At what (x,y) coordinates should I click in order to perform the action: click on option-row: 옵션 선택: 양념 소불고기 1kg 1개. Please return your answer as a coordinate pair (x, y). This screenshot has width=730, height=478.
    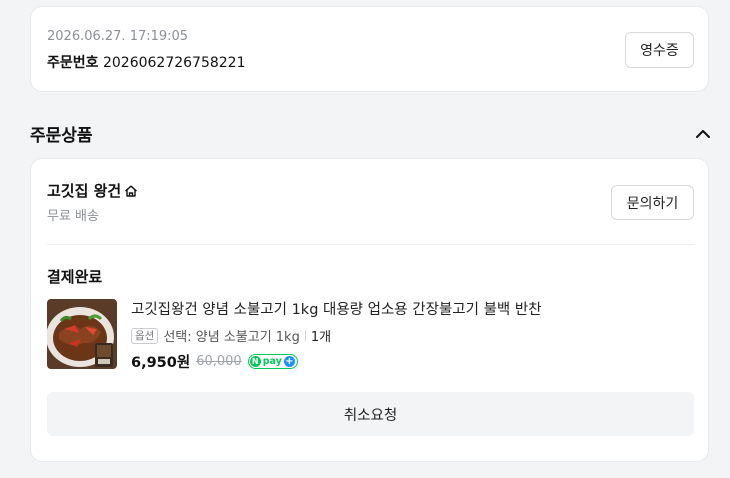
    Looking at the image, I should click on (231, 335).